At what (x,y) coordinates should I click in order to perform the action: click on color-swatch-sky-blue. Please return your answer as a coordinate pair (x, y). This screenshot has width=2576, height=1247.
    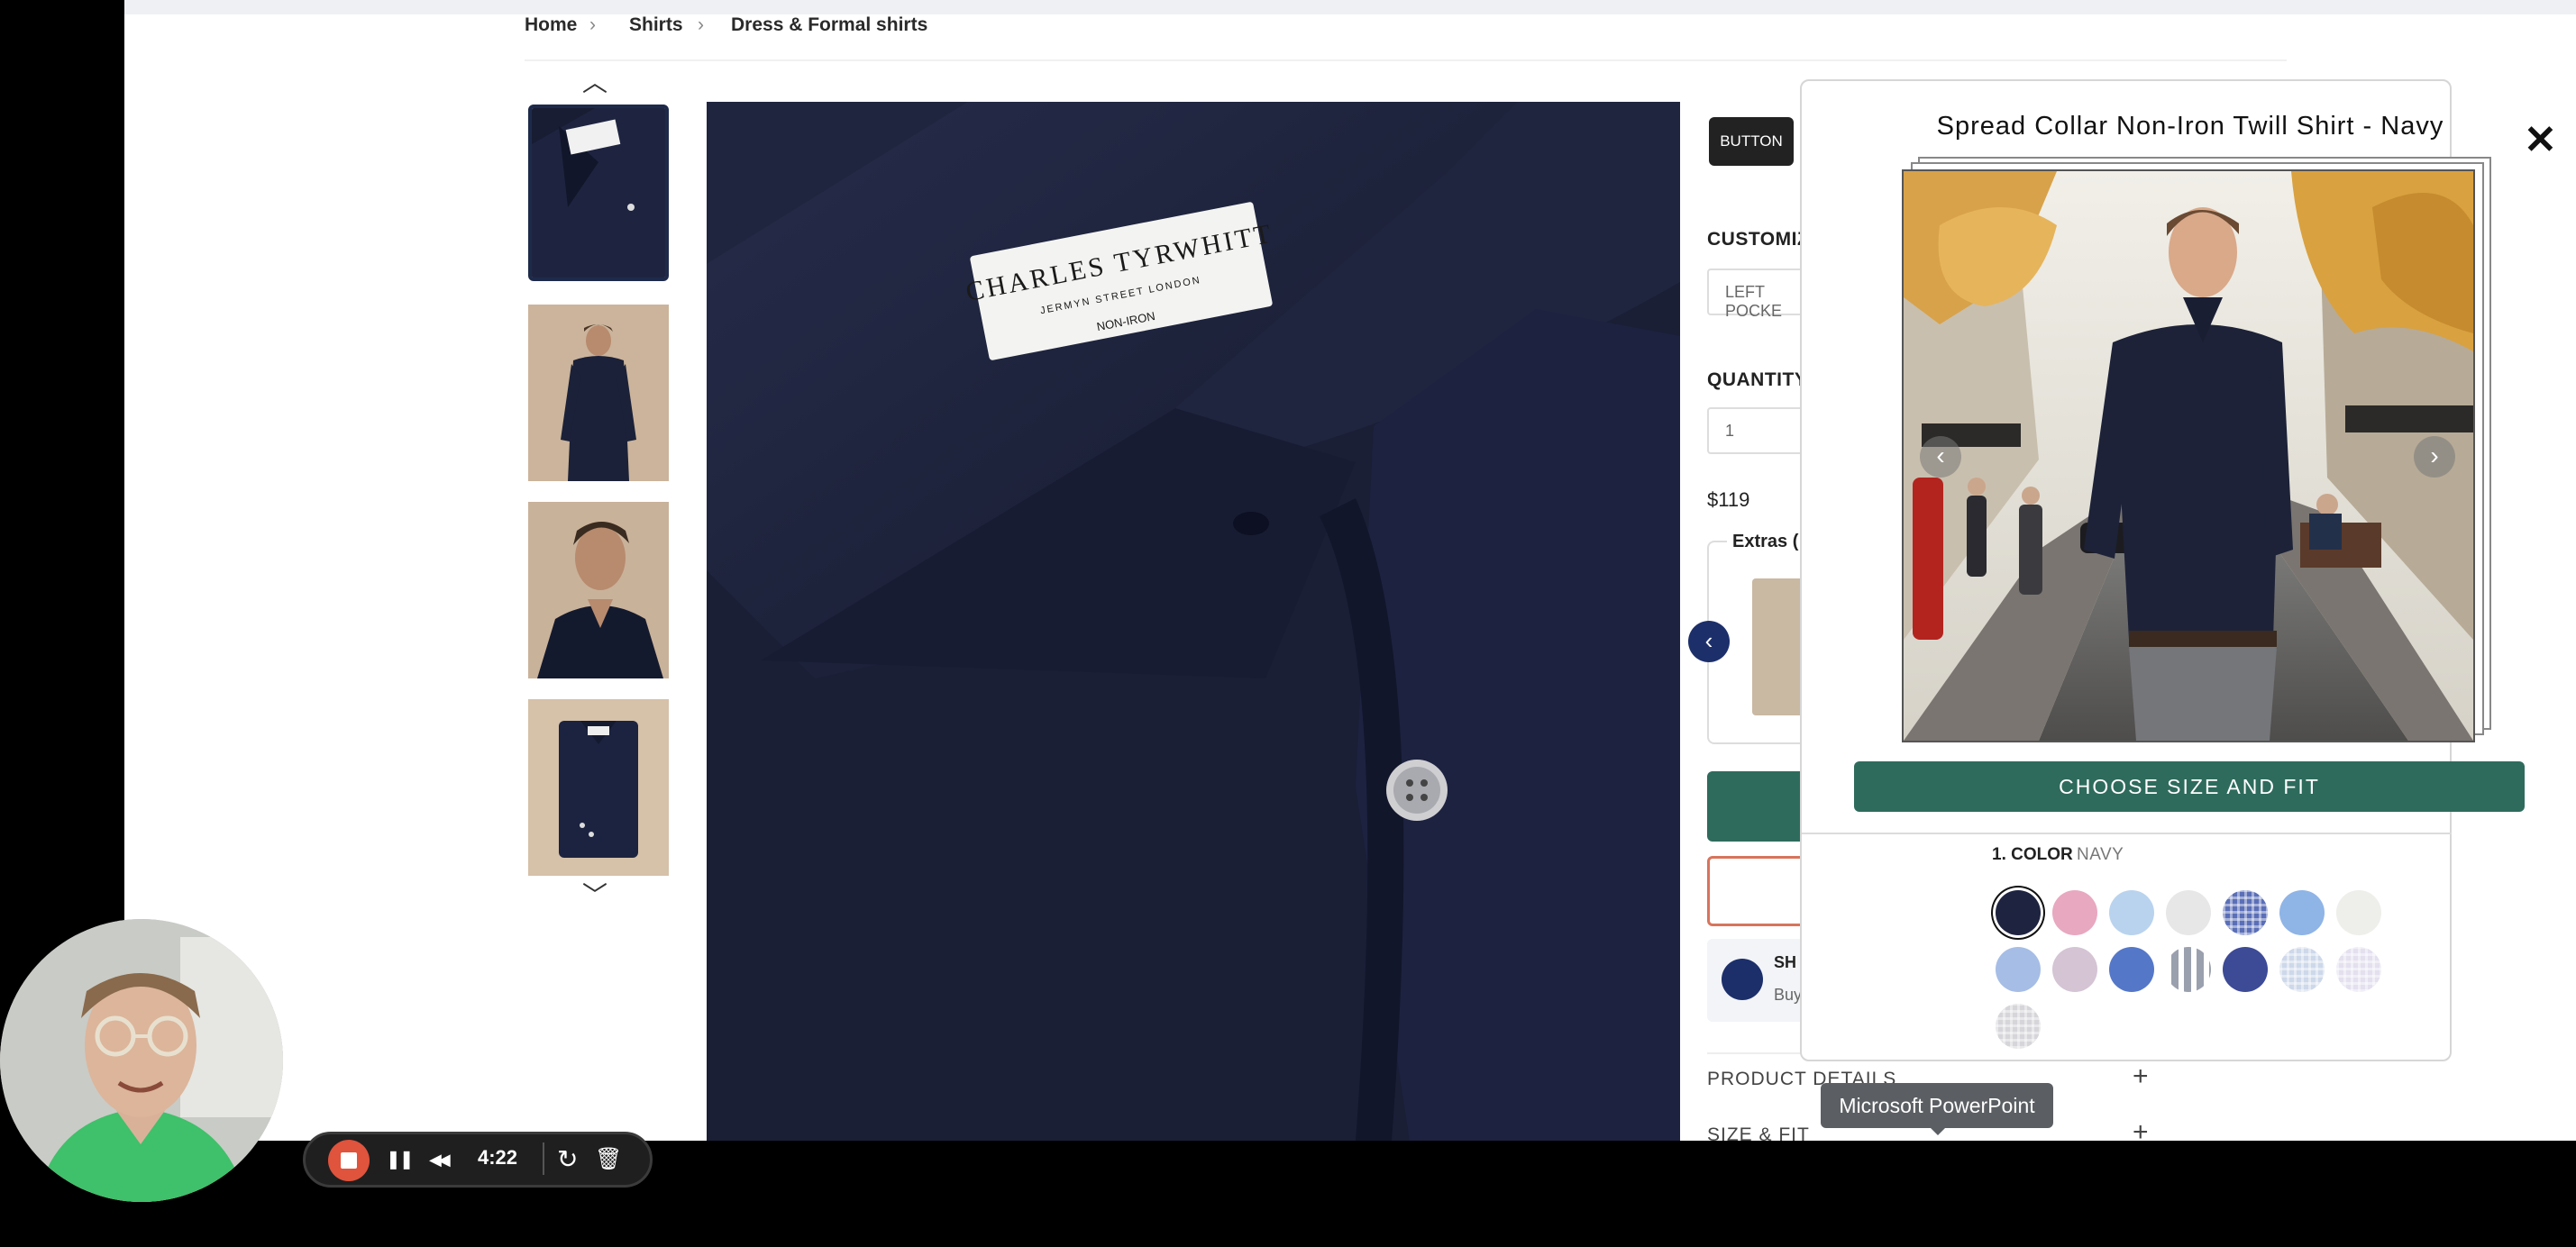
    Looking at the image, I should click on (2302, 912).